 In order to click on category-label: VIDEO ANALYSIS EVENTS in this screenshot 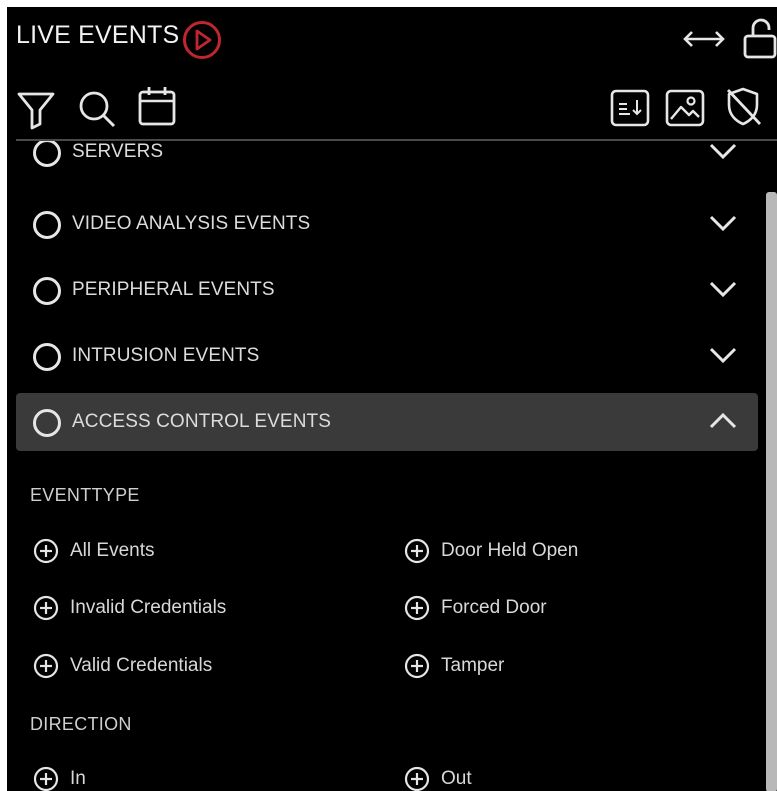, I will do `click(191, 223)`.